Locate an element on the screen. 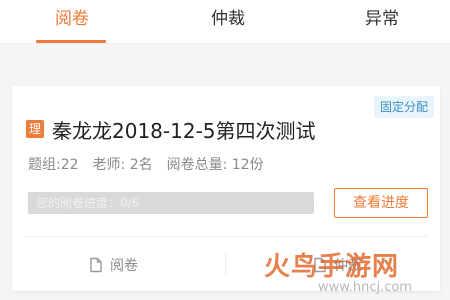 The width and height of the screenshot is (450, 300). action-separator is located at coordinates (225, 264).